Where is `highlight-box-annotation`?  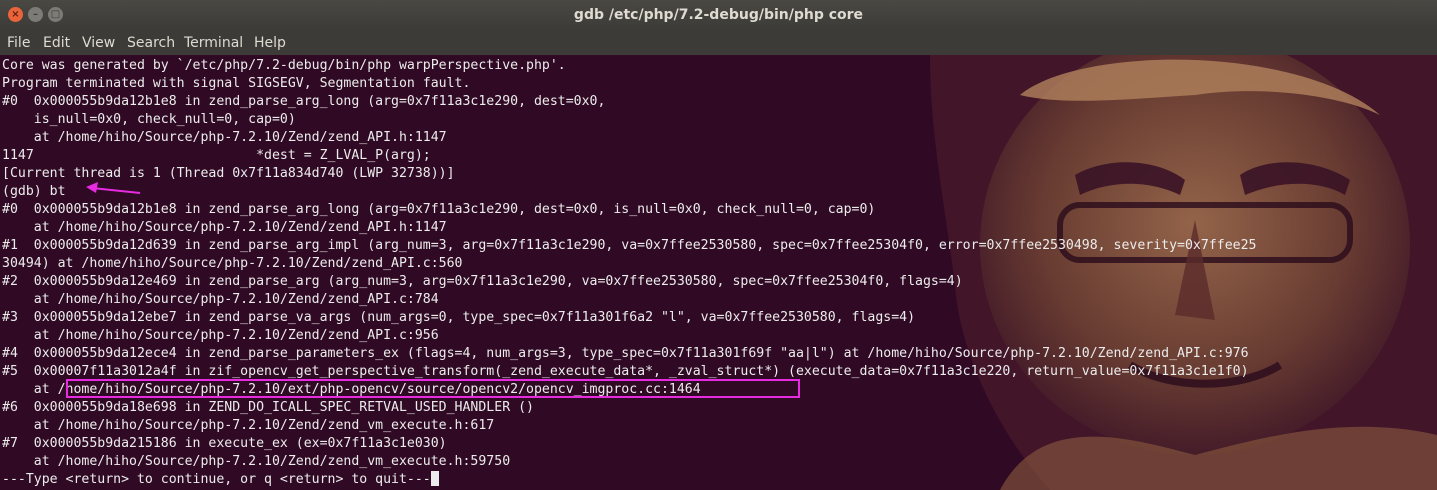 highlight-box-annotation is located at coordinates (433, 388).